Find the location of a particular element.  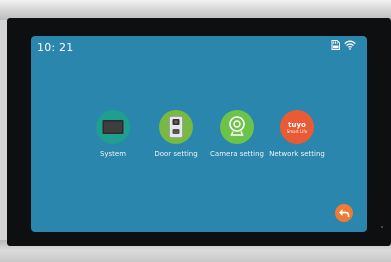

wifi-icon is located at coordinates (350, 45).